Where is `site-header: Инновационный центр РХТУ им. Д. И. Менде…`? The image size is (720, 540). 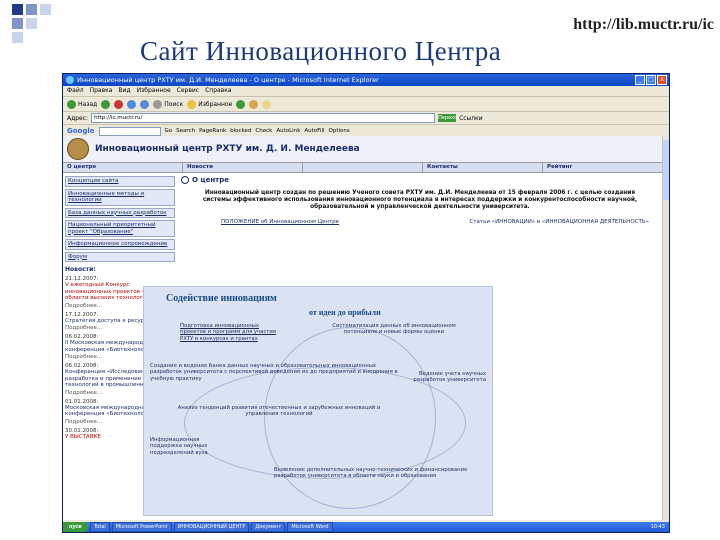 site-header: Инновационный центр РХТУ им. Д. И. Менде… is located at coordinates (363, 149).